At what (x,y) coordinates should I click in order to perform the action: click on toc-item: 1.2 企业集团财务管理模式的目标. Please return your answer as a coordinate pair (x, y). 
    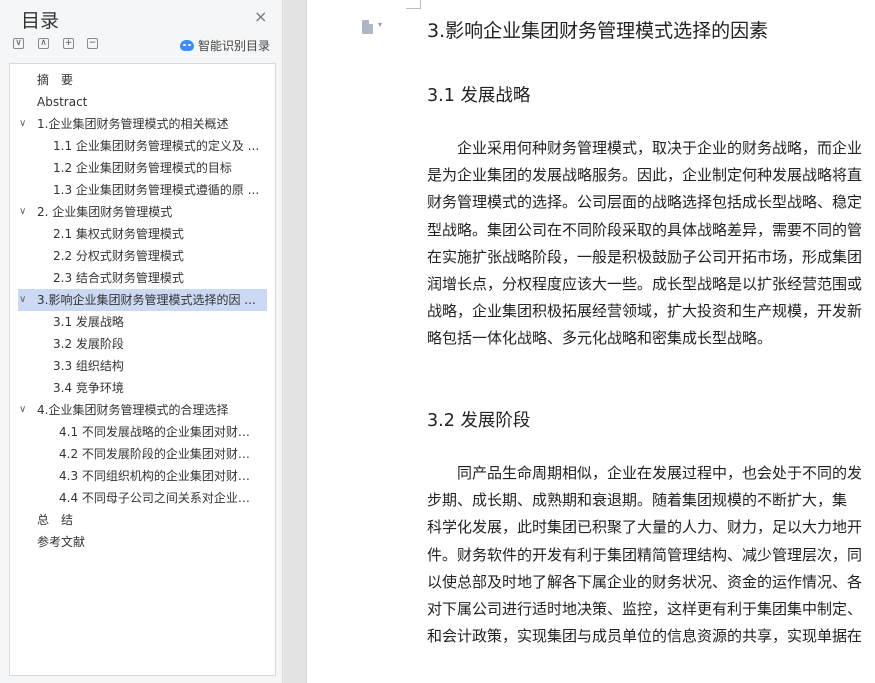
    Looking at the image, I should click on (142, 168).